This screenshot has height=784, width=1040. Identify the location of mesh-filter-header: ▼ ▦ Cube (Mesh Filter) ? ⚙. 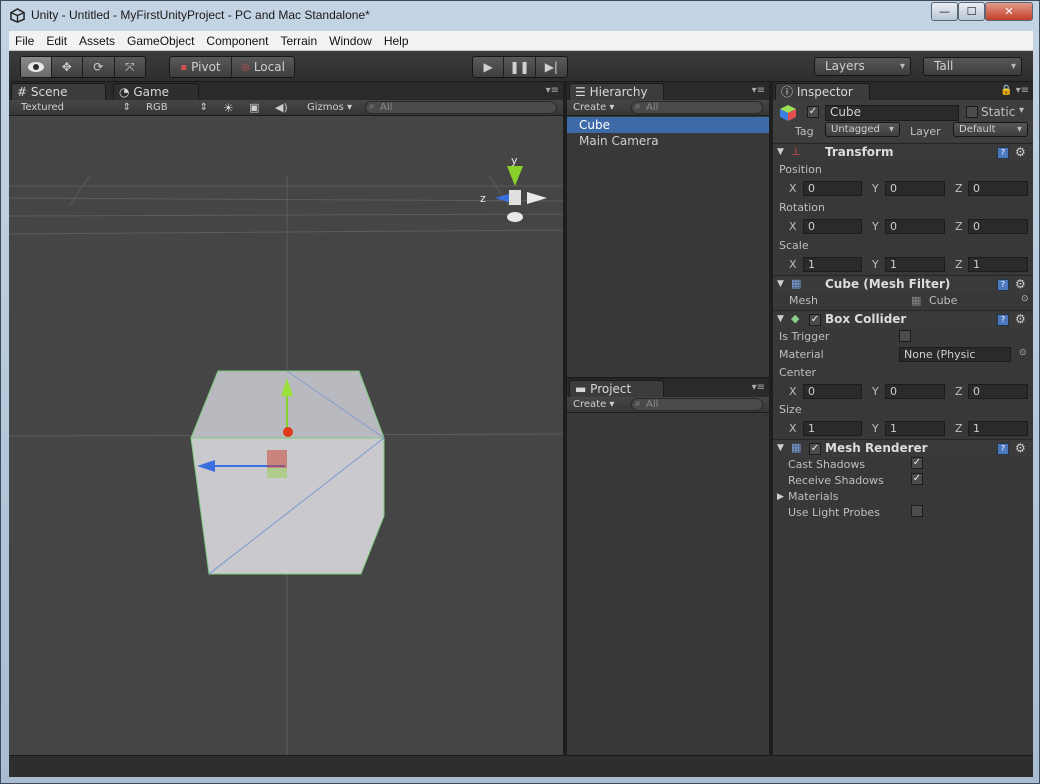
(903, 284).